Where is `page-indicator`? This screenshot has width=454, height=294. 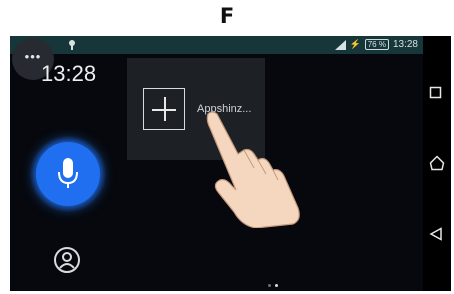 page-indicator is located at coordinates (273, 285).